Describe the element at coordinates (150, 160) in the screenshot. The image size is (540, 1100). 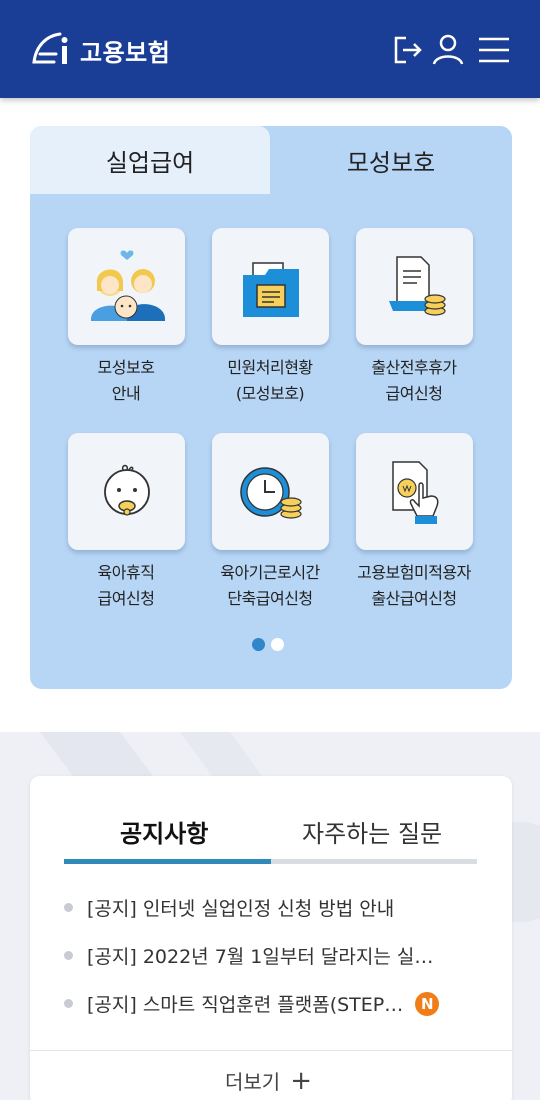
I see `tab-unemployment-benefit: 실업급여` at that location.